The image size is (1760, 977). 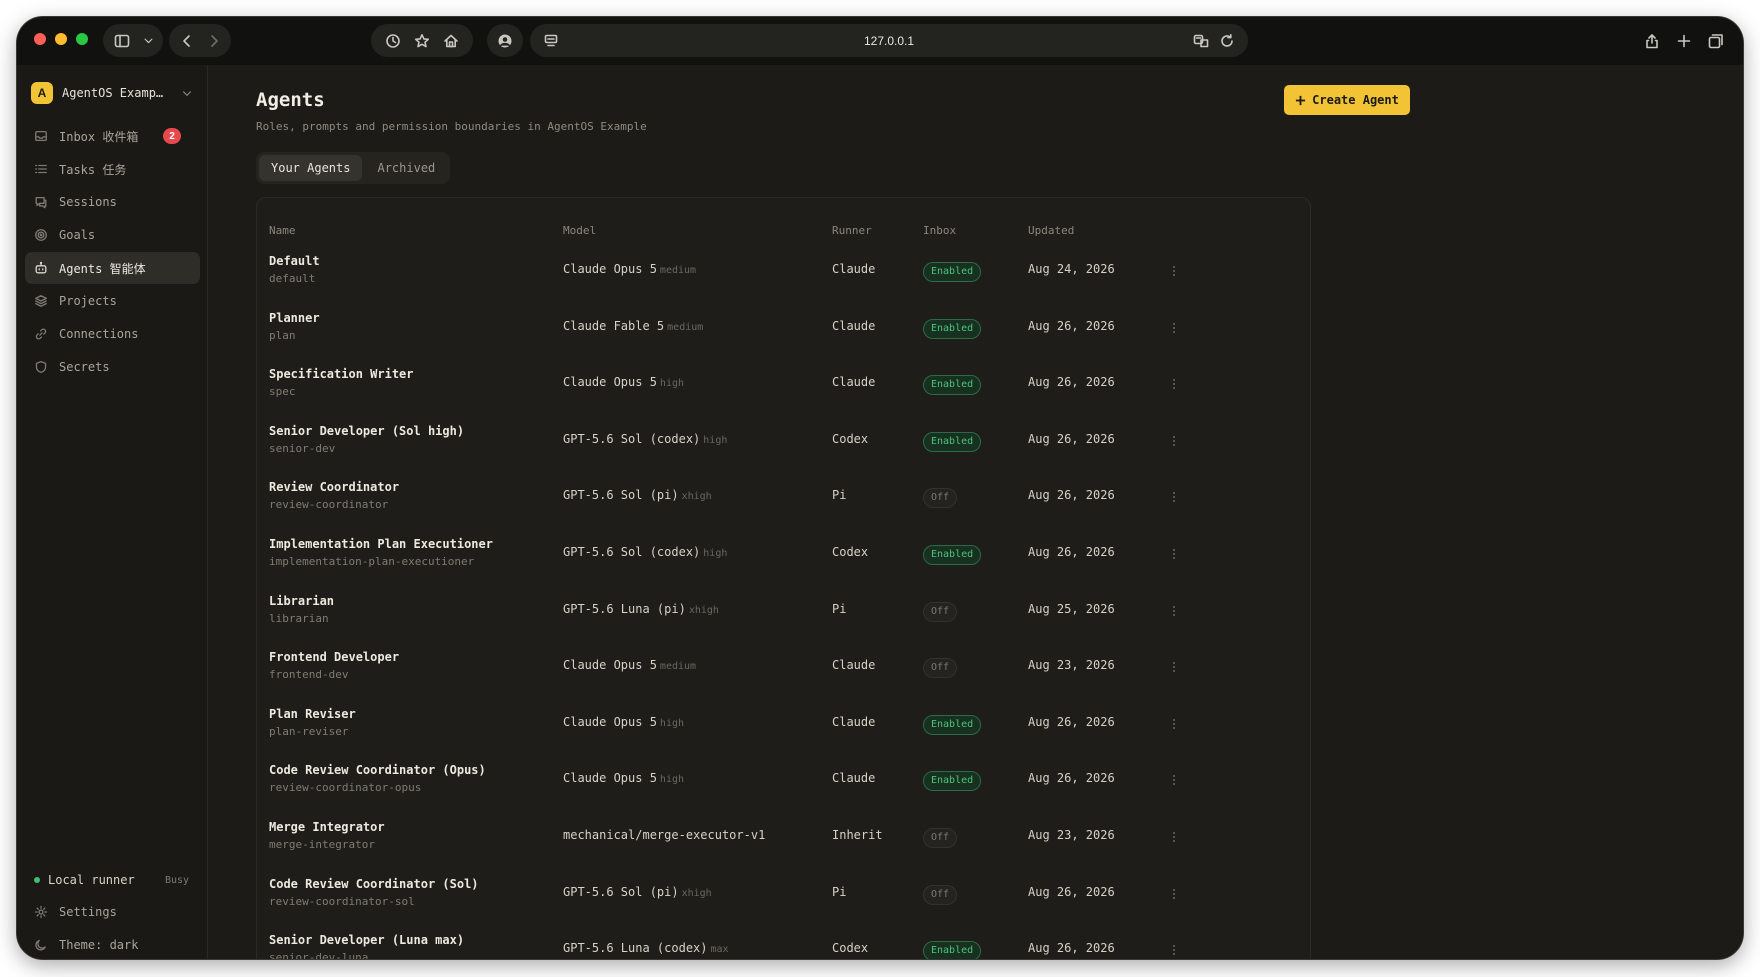 What do you see at coordinates (579, 230) in the screenshot?
I see `column-header-model: Model` at bounding box center [579, 230].